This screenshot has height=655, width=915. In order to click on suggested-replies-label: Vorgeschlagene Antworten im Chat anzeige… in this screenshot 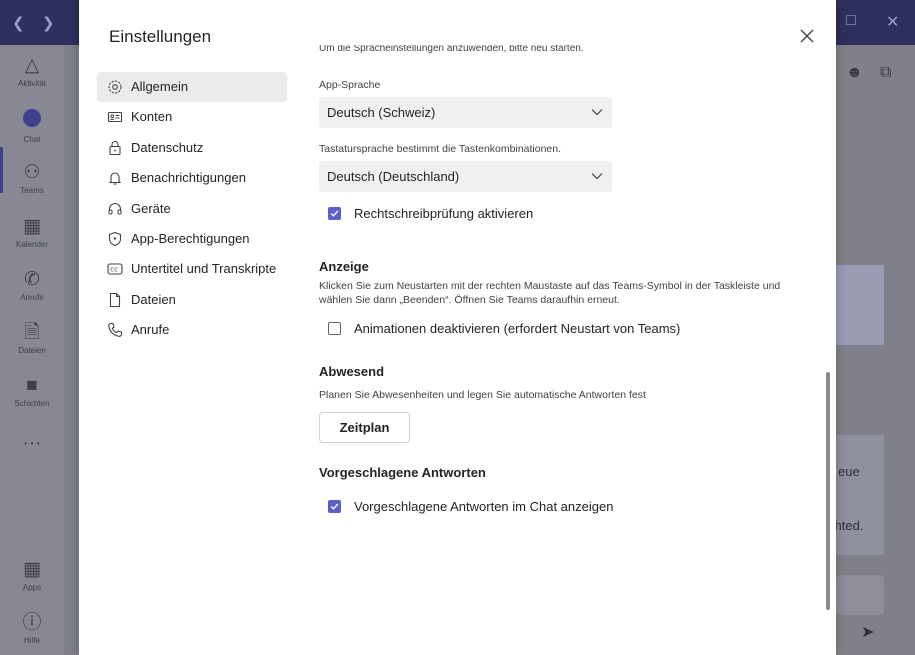, I will do `click(484, 506)`.